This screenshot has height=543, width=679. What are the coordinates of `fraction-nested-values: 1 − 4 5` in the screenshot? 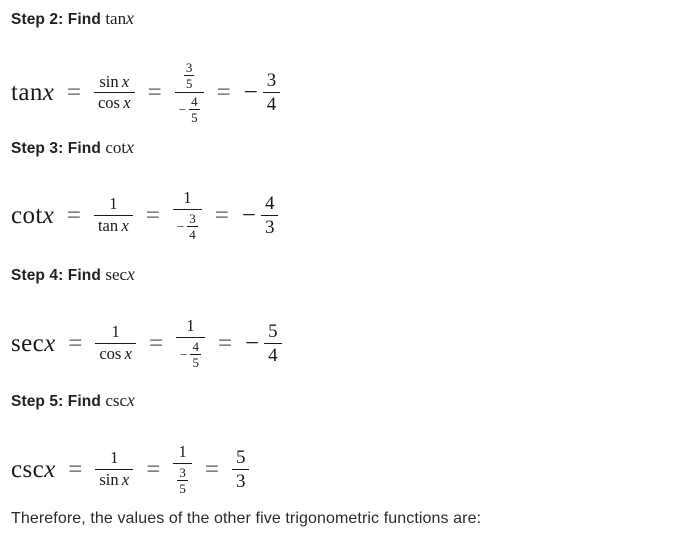 It's located at (190, 342).